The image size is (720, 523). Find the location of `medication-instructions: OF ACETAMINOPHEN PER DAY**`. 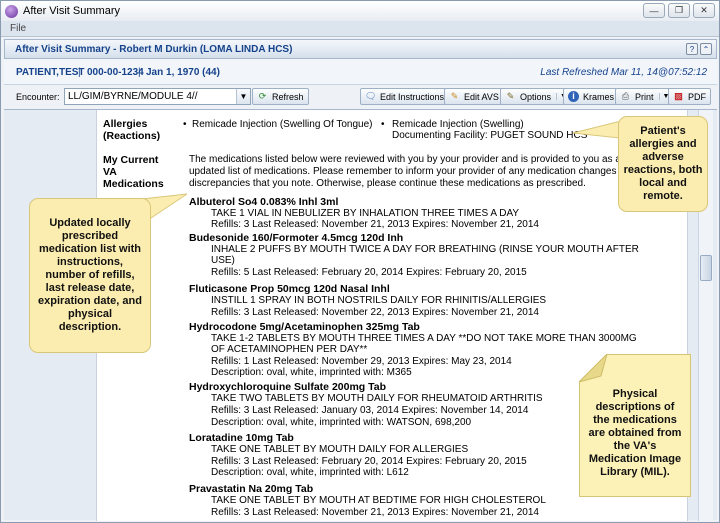

medication-instructions: OF ACETAMINOPHEN PER DAY** is located at coordinates (289, 349).